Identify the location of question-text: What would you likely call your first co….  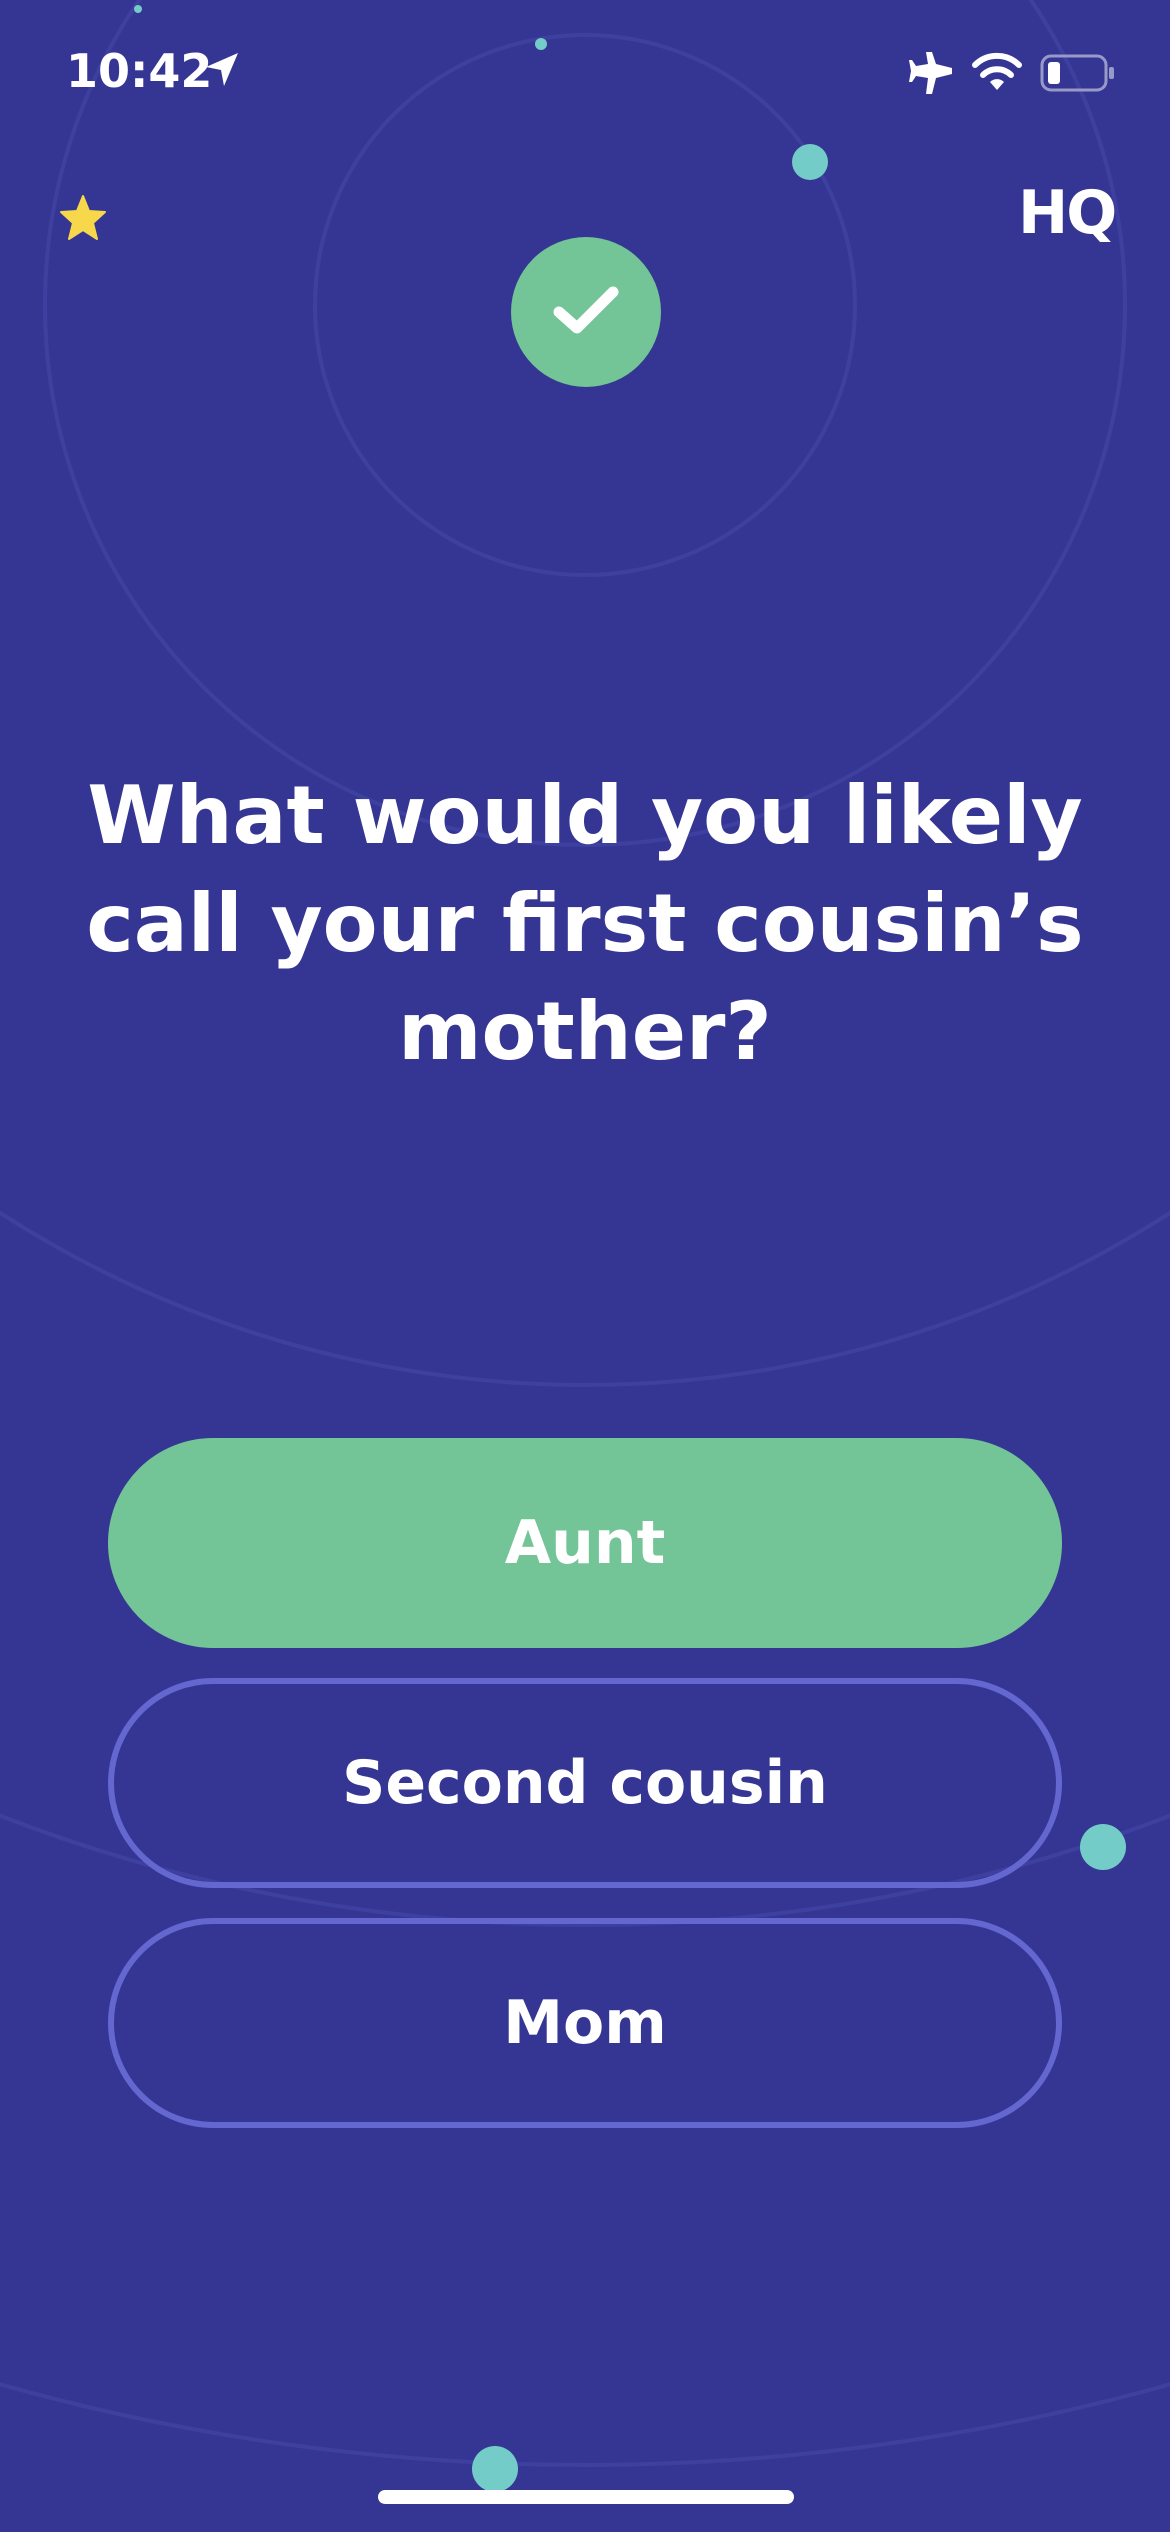
(585, 923).